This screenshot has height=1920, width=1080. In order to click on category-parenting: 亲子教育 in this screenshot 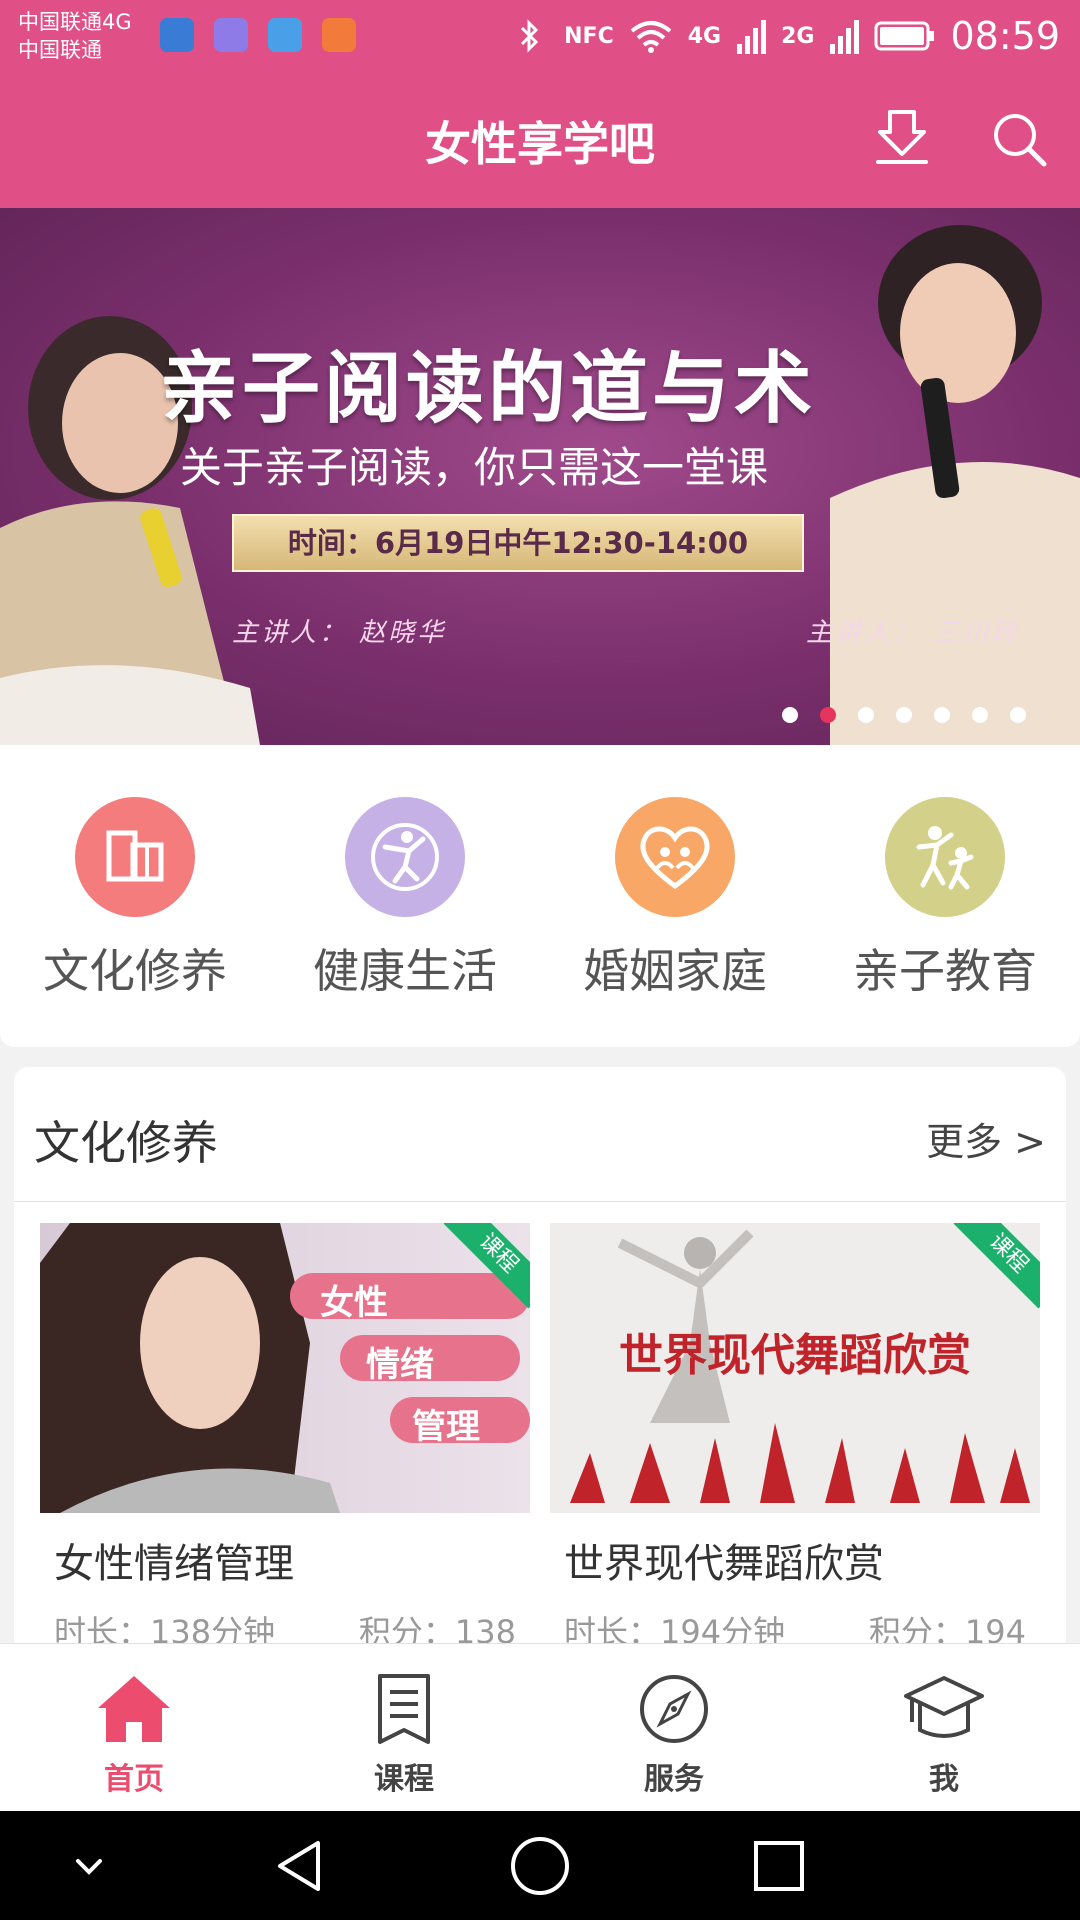, I will do `click(945, 899)`.